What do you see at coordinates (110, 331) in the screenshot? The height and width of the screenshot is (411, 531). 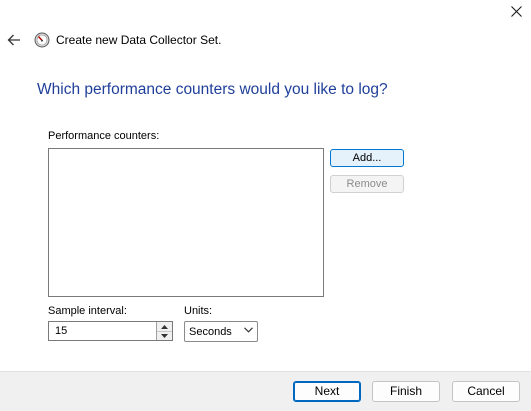 I see `sample-interval-spinner: 15` at bounding box center [110, 331].